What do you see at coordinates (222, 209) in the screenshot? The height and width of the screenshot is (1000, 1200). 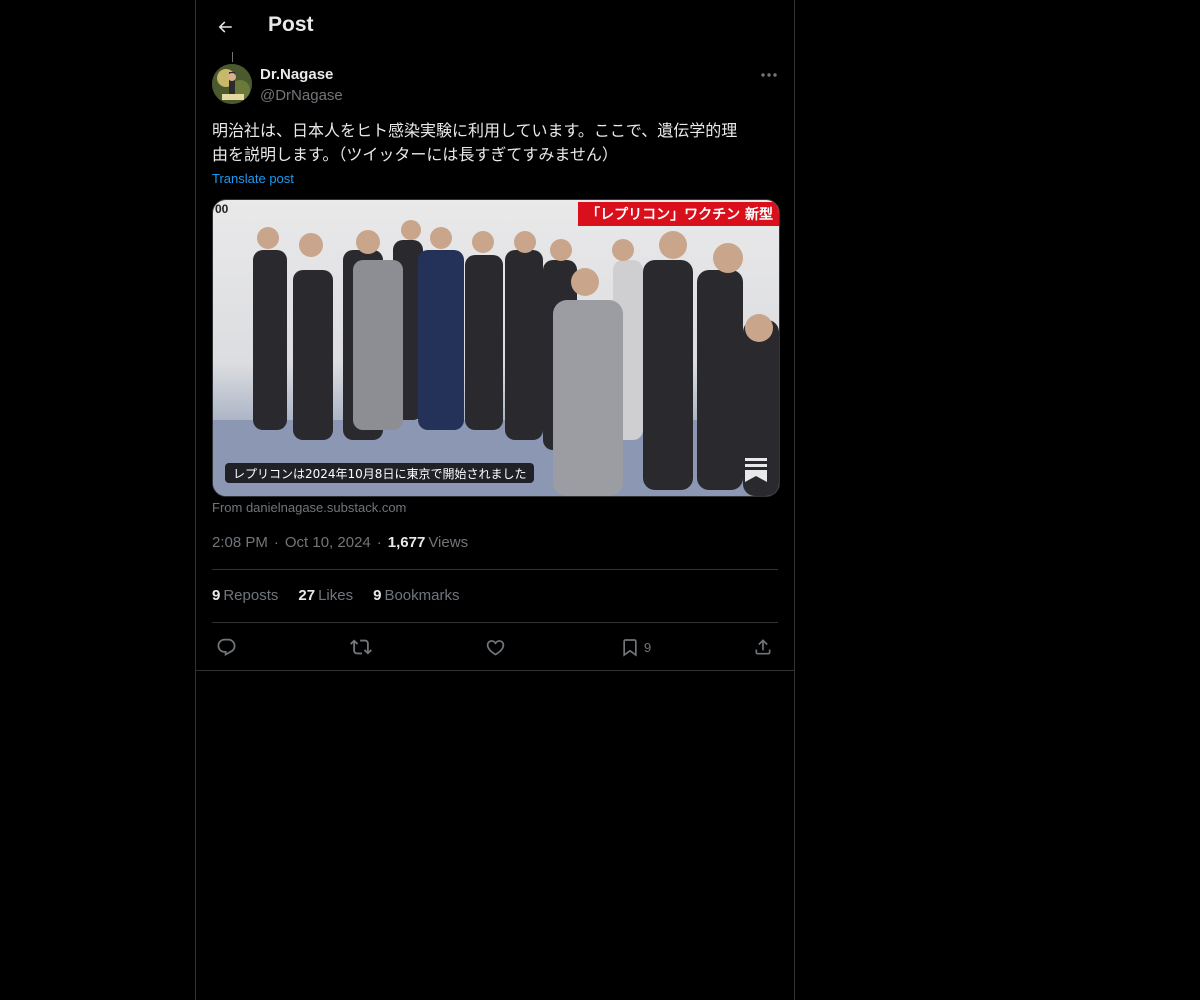 I see `media-corner-text: 00` at bounding box center [222, 209].